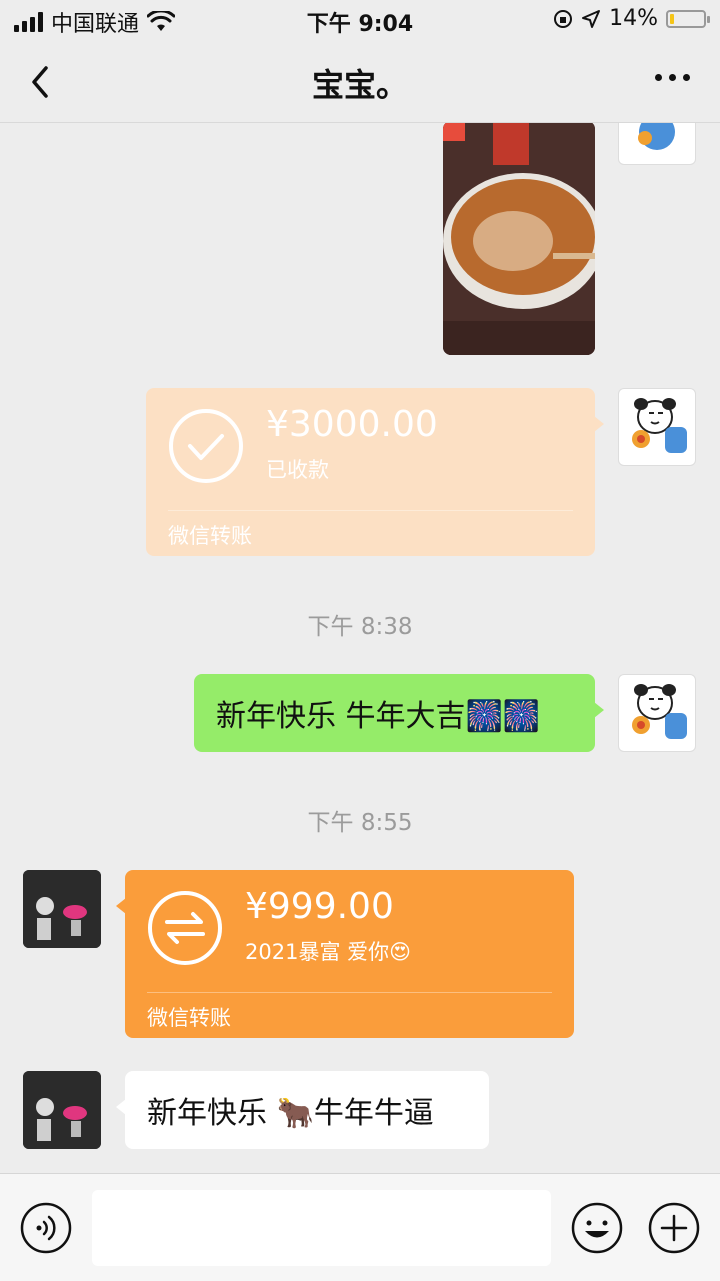 The image size is (720, 1281). Describe the element at coordinates (633, 18) in the screenshot. I see `battery-percent: 14%` at that location.